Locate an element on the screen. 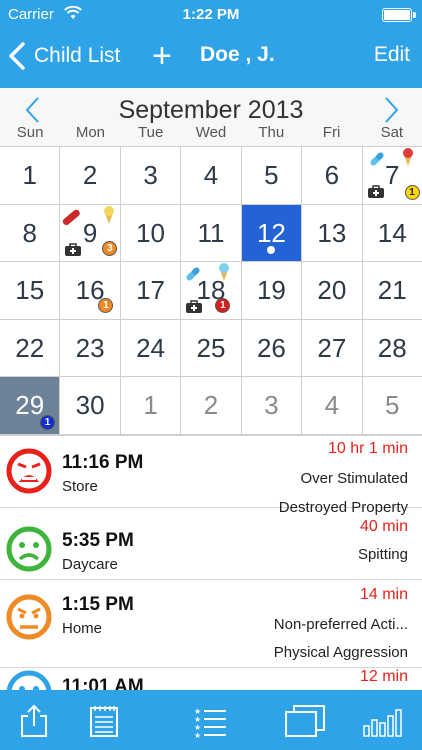  calendar-day: 15 is located at coordinates (30, 290).